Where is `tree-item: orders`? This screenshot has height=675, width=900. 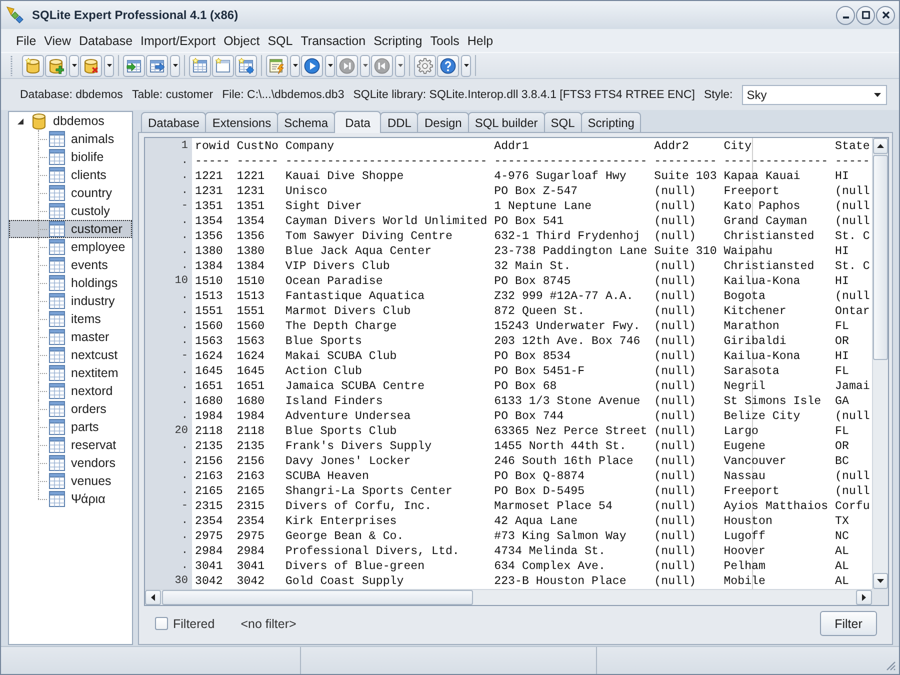 tree-item: orders is located at coordinates (70, 409).